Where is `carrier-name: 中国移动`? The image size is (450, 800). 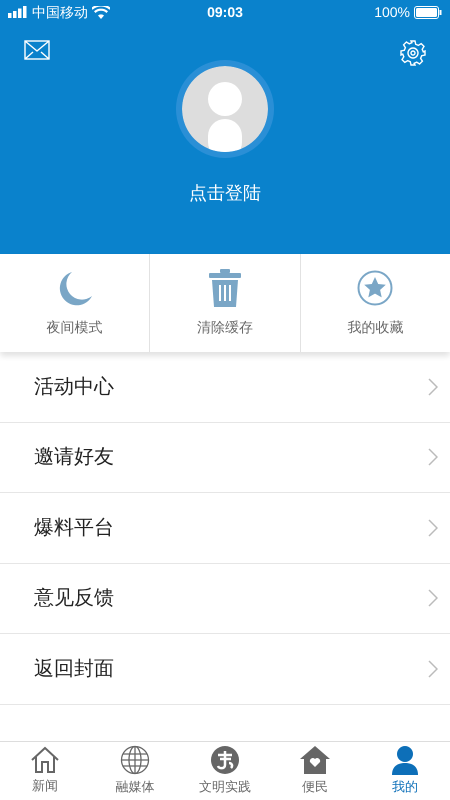
carrier-name: 中国移动 is located at coordinates (60, 12).